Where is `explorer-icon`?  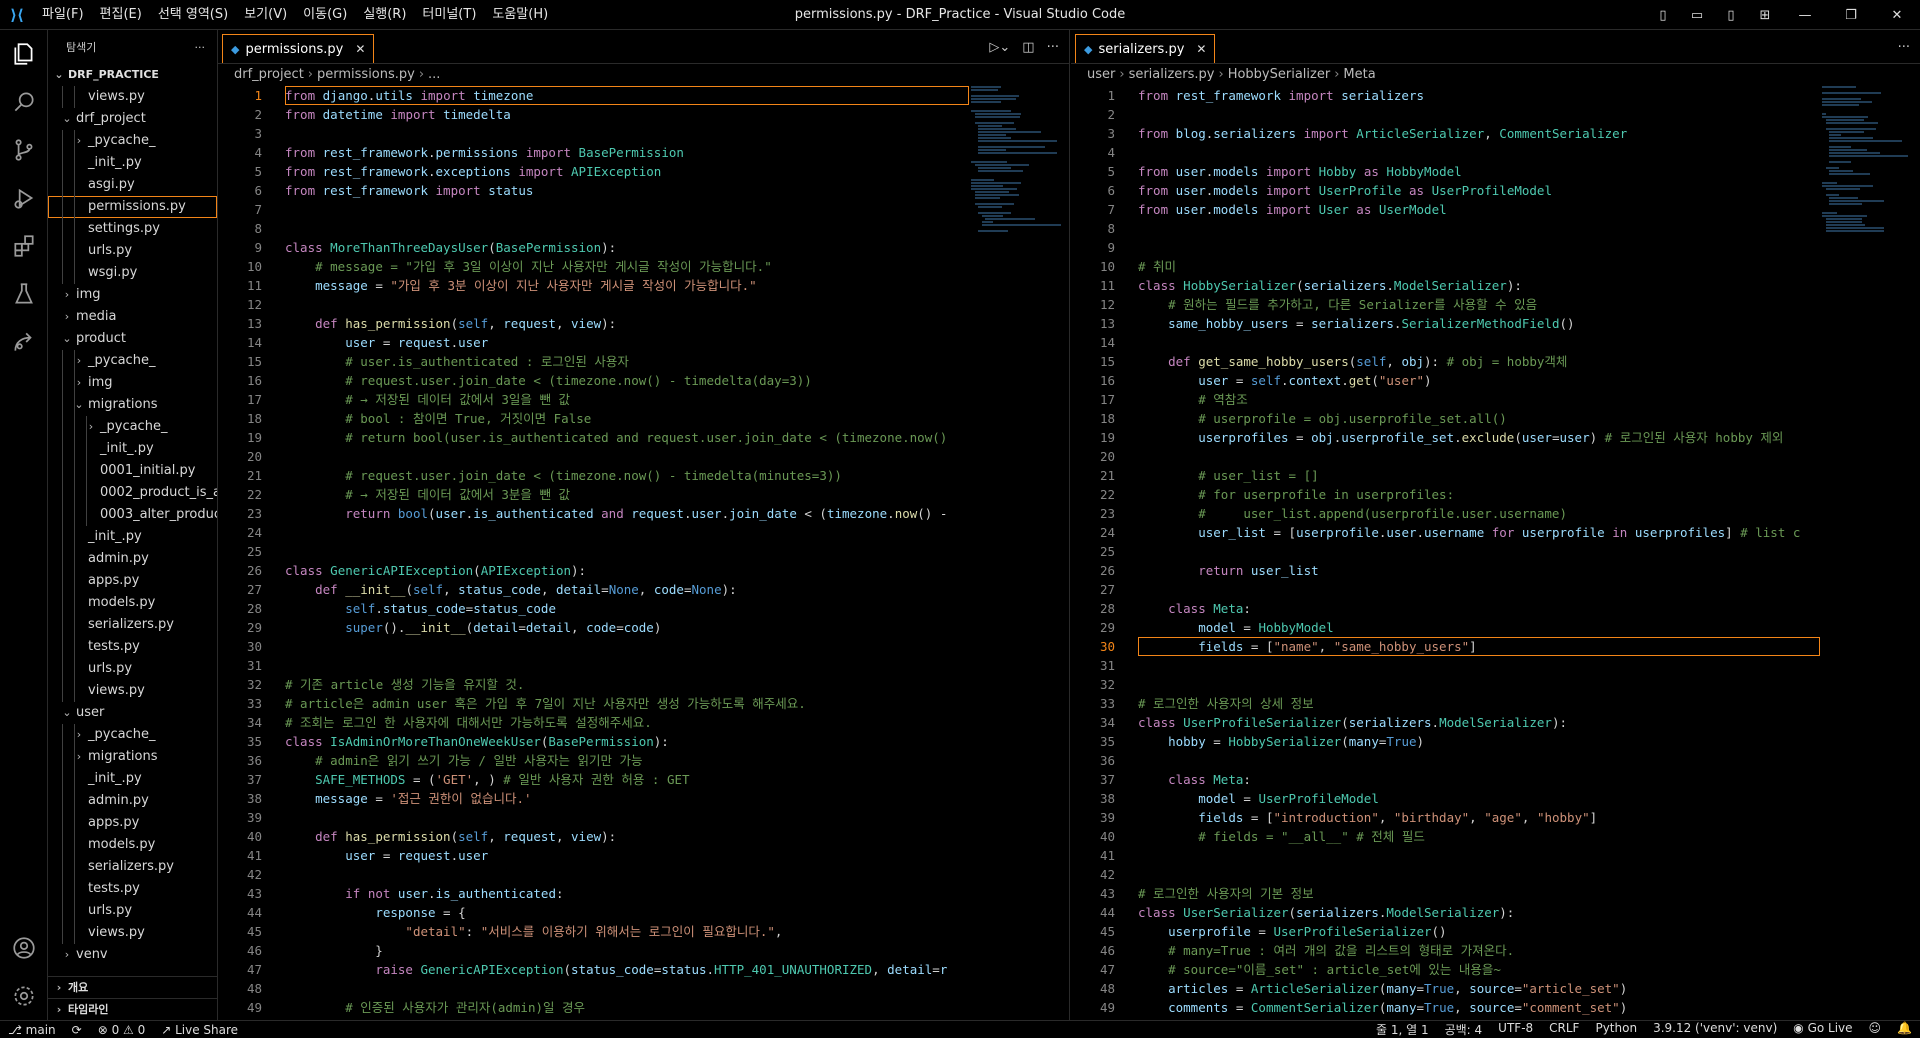
explorer-icon is located at coordinates (24, 54).